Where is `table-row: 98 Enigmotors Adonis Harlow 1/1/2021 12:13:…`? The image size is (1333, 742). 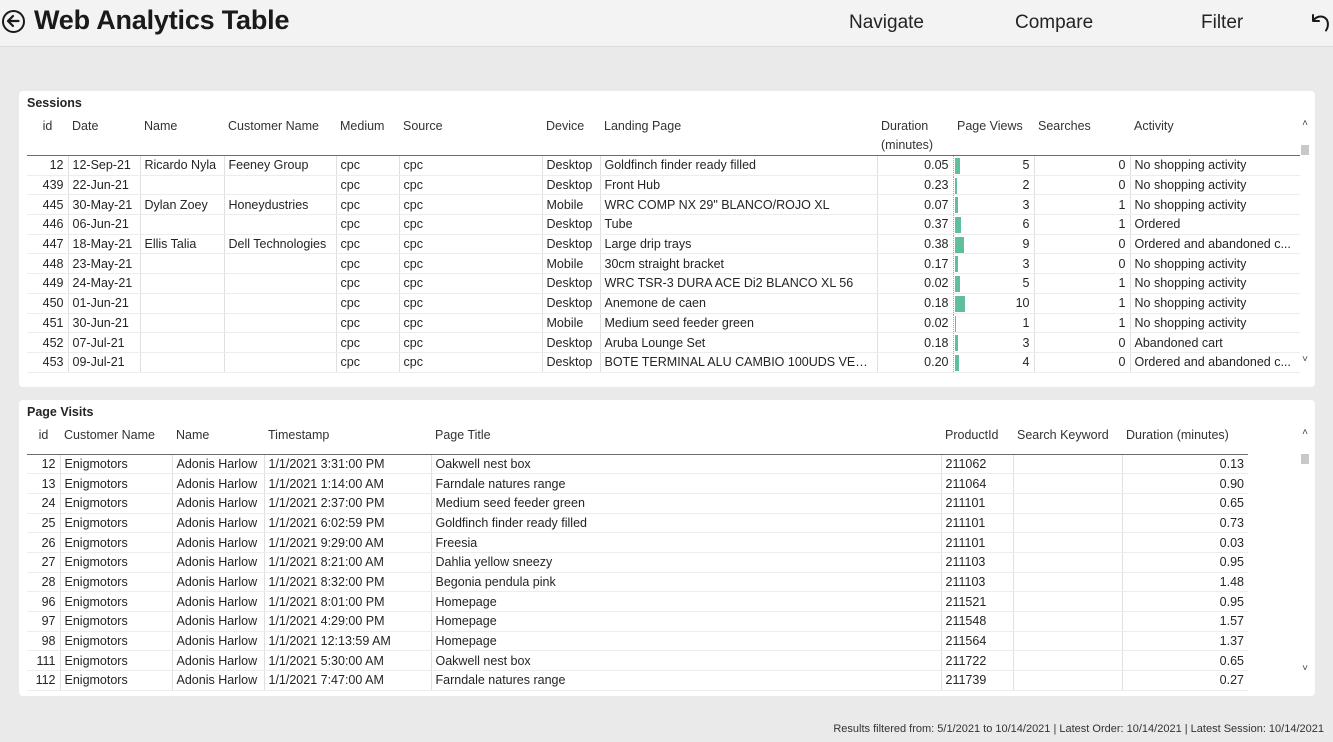
table-row: 98 Enigmotors Adonis Harlow 1/1/2021 12:13:… is located at coordinates (637, 641).